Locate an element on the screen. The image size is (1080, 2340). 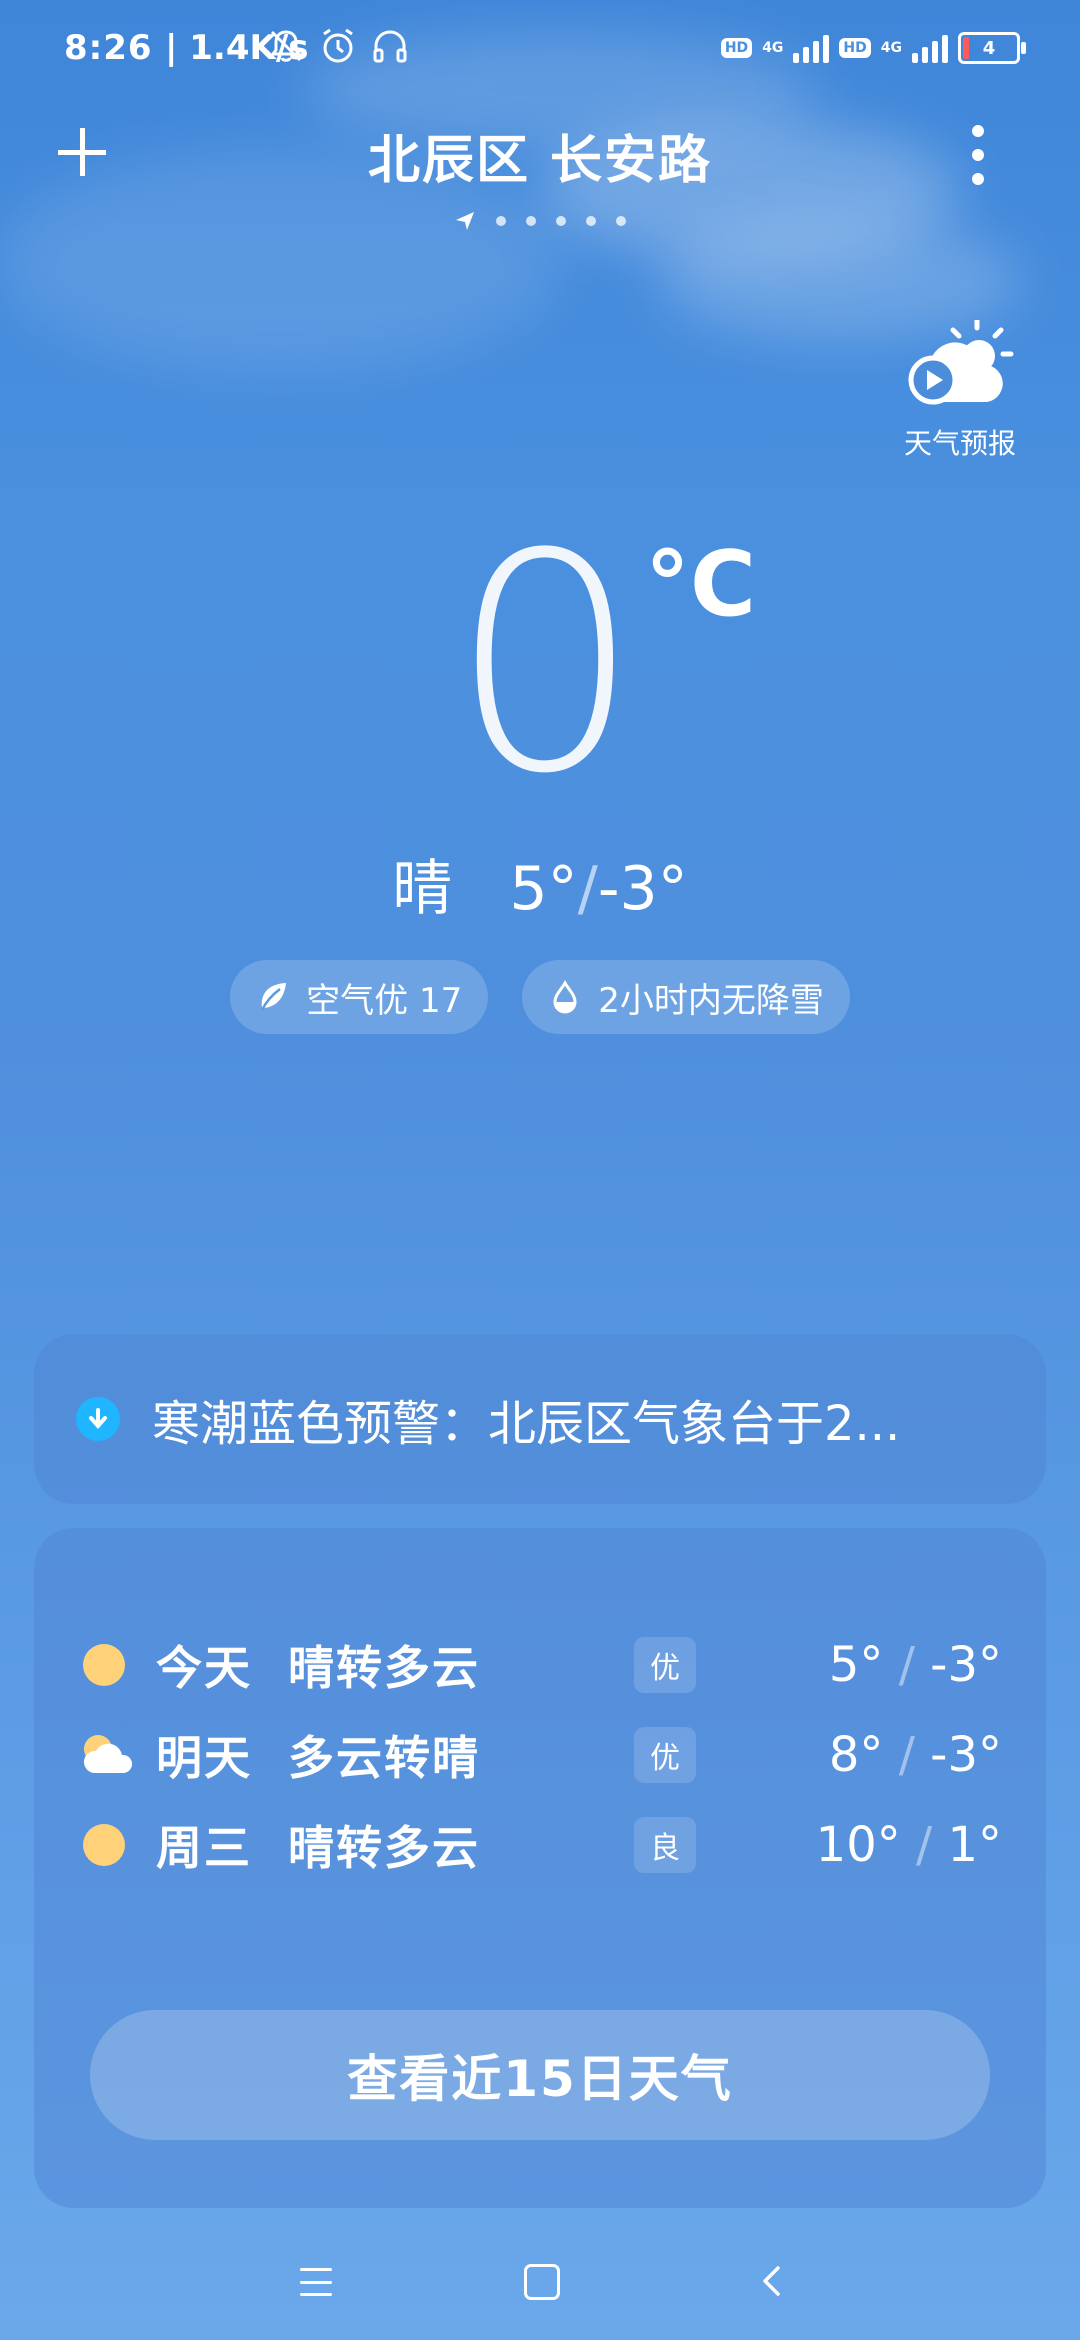
home-button is located at coordinates (542, 2282).